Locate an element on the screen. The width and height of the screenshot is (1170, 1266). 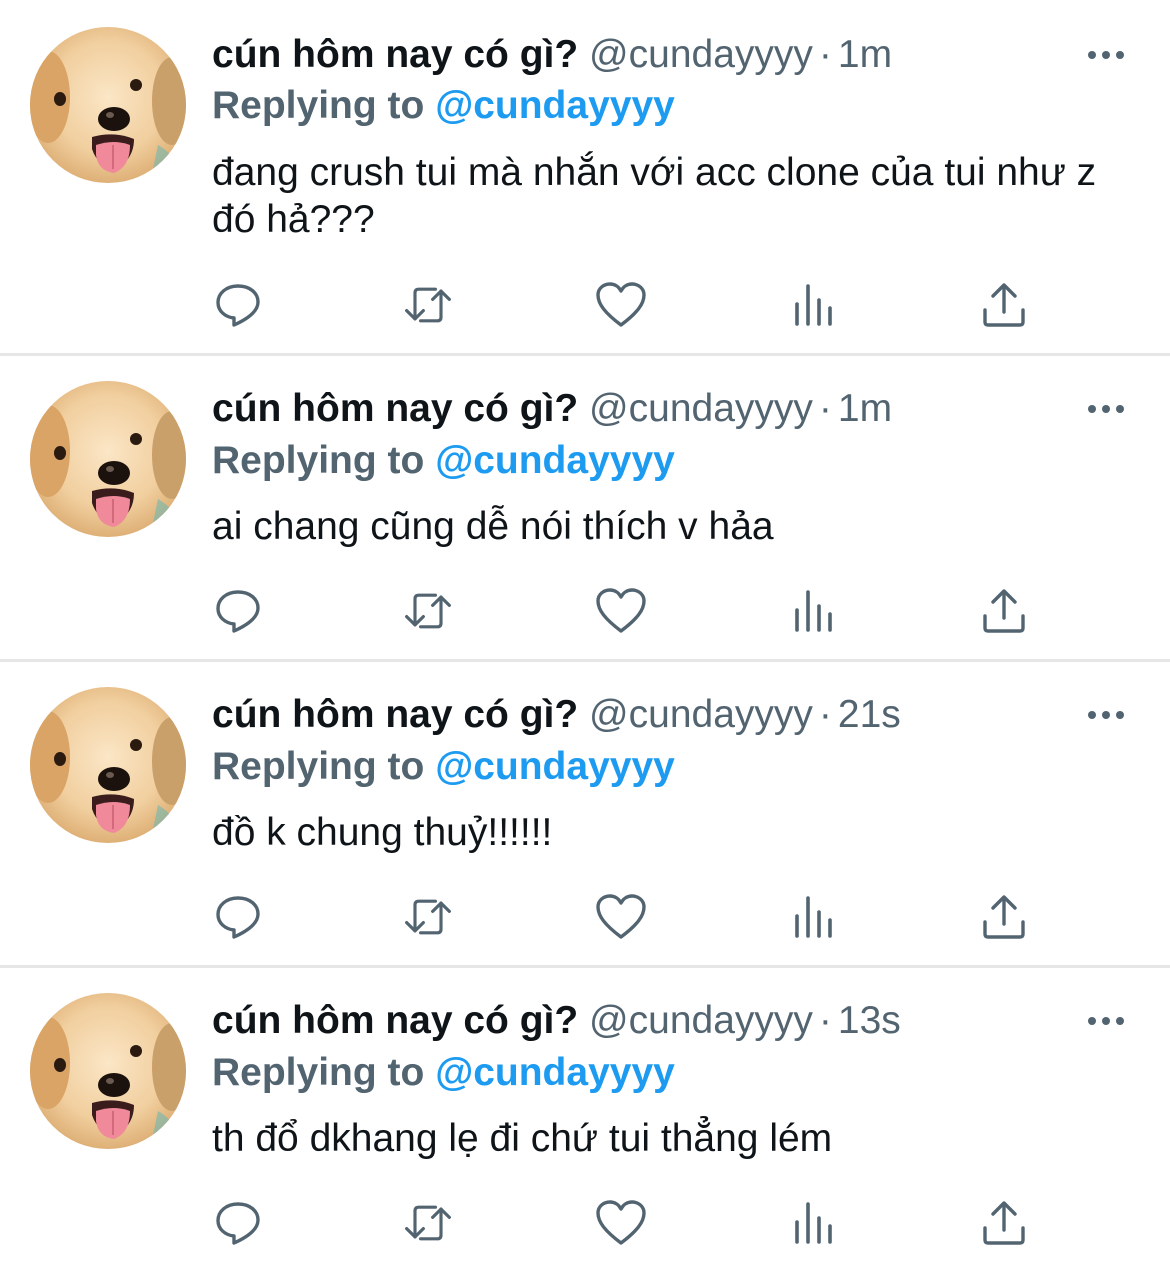
tweet-header: cún hôm nay có gì? @cundayyyy · 21s is located at coordinates (556, 715).